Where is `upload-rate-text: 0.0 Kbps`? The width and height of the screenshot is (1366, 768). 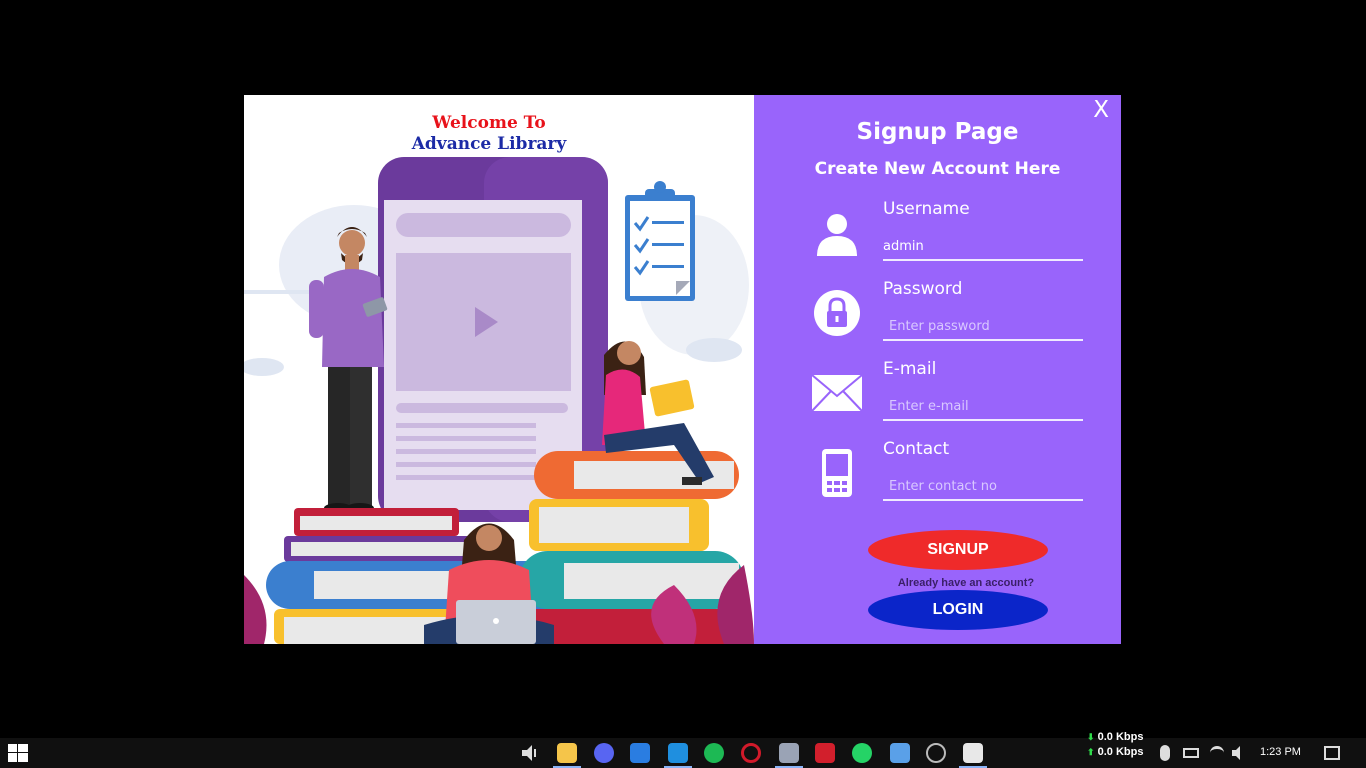 upload-rate-text: 0.0 Kbps is located at coordinates (1120, 737).